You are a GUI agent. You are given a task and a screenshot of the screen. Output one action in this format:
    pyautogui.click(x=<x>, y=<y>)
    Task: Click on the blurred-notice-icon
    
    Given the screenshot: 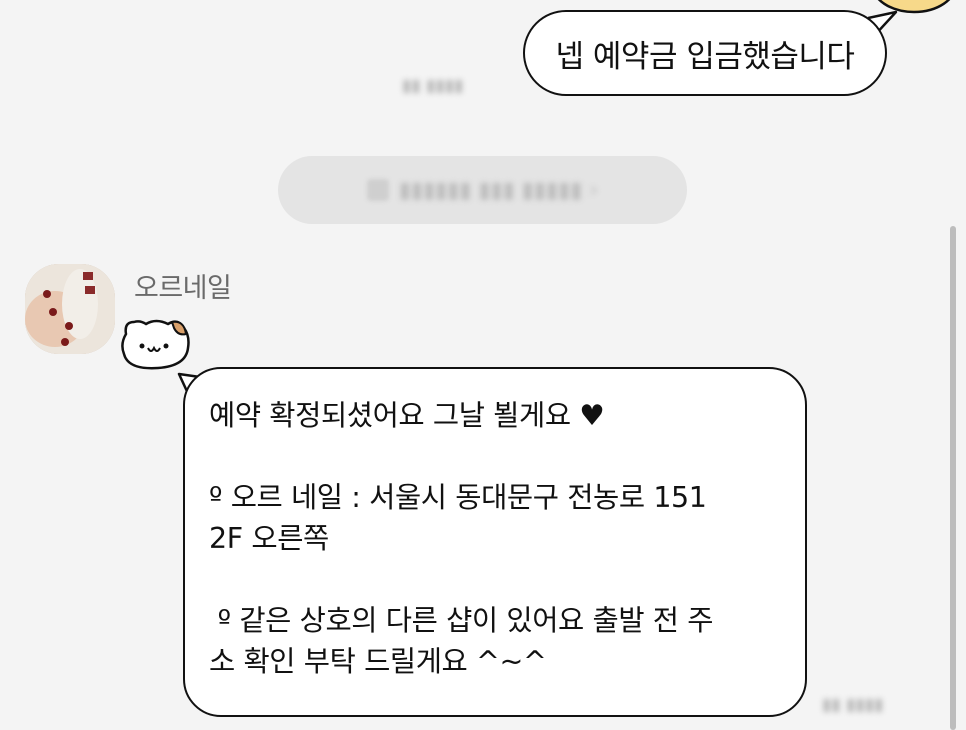 What is the action you would take?
    pyautogui.click(x=377, y=190)
    